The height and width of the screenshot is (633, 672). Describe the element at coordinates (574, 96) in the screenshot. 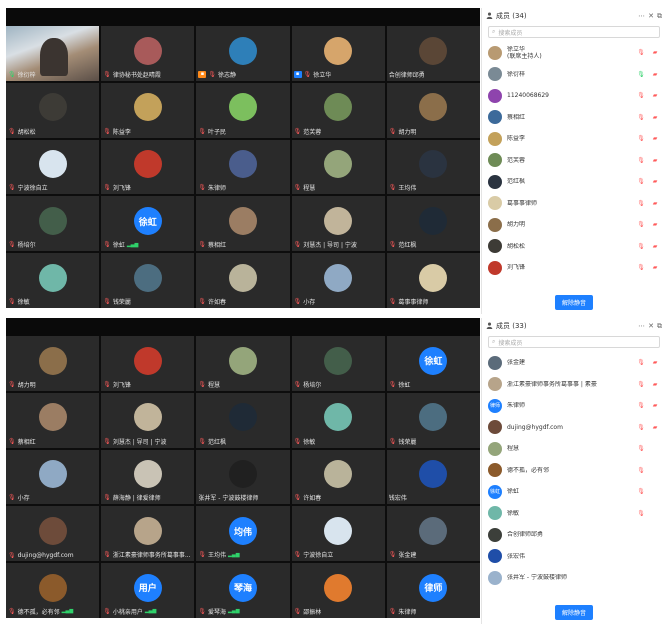

I see `member-row: 11240068629 🎙 ▰` at that location.